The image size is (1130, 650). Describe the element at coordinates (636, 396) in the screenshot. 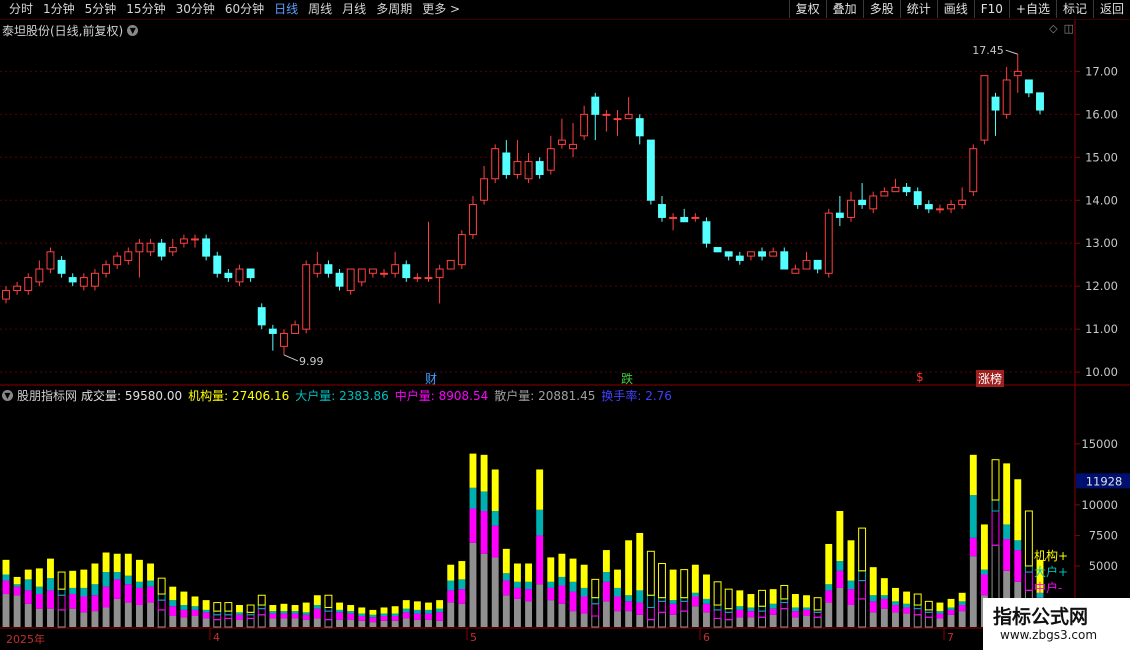

I see `indicator-value: 换手率: 2.76` at that location.